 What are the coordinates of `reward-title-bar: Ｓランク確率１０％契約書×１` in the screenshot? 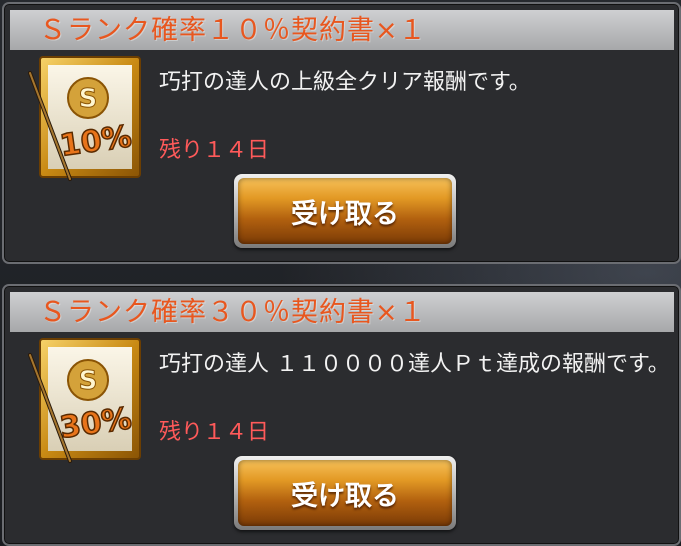 It's located at (342, 30).